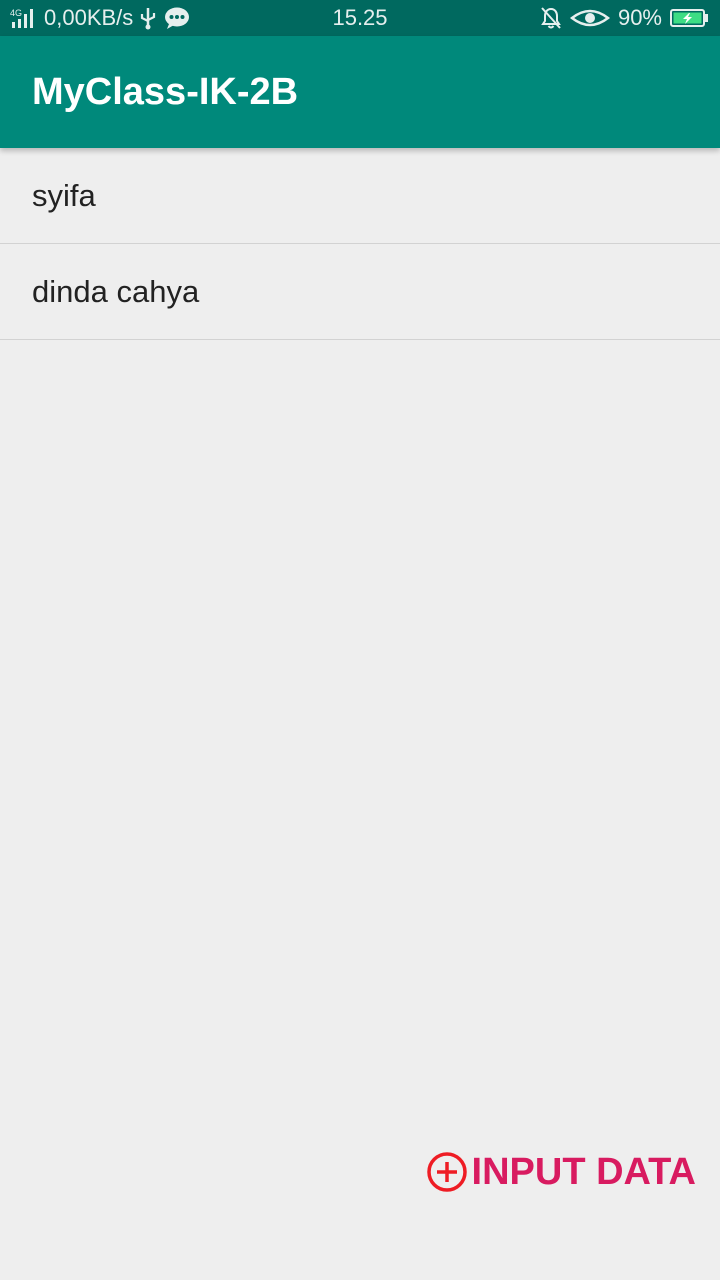  Describe the element at coordinates (589, 18) in the screenshot. I see `eye-icon` at that location.